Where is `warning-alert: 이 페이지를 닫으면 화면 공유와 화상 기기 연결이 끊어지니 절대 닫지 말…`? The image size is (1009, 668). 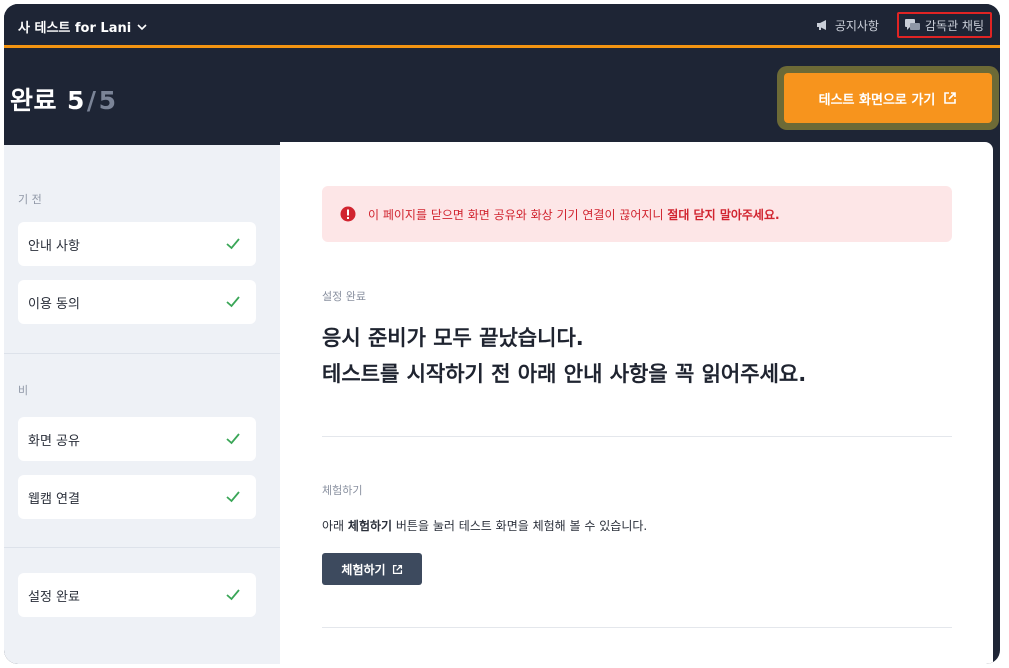 warning-alert: 이 페이지를 닫으면 화면 공유와 화상 기기 연결이 끊어지니 절대 닫지 말… is located at coordinates (637, 214).